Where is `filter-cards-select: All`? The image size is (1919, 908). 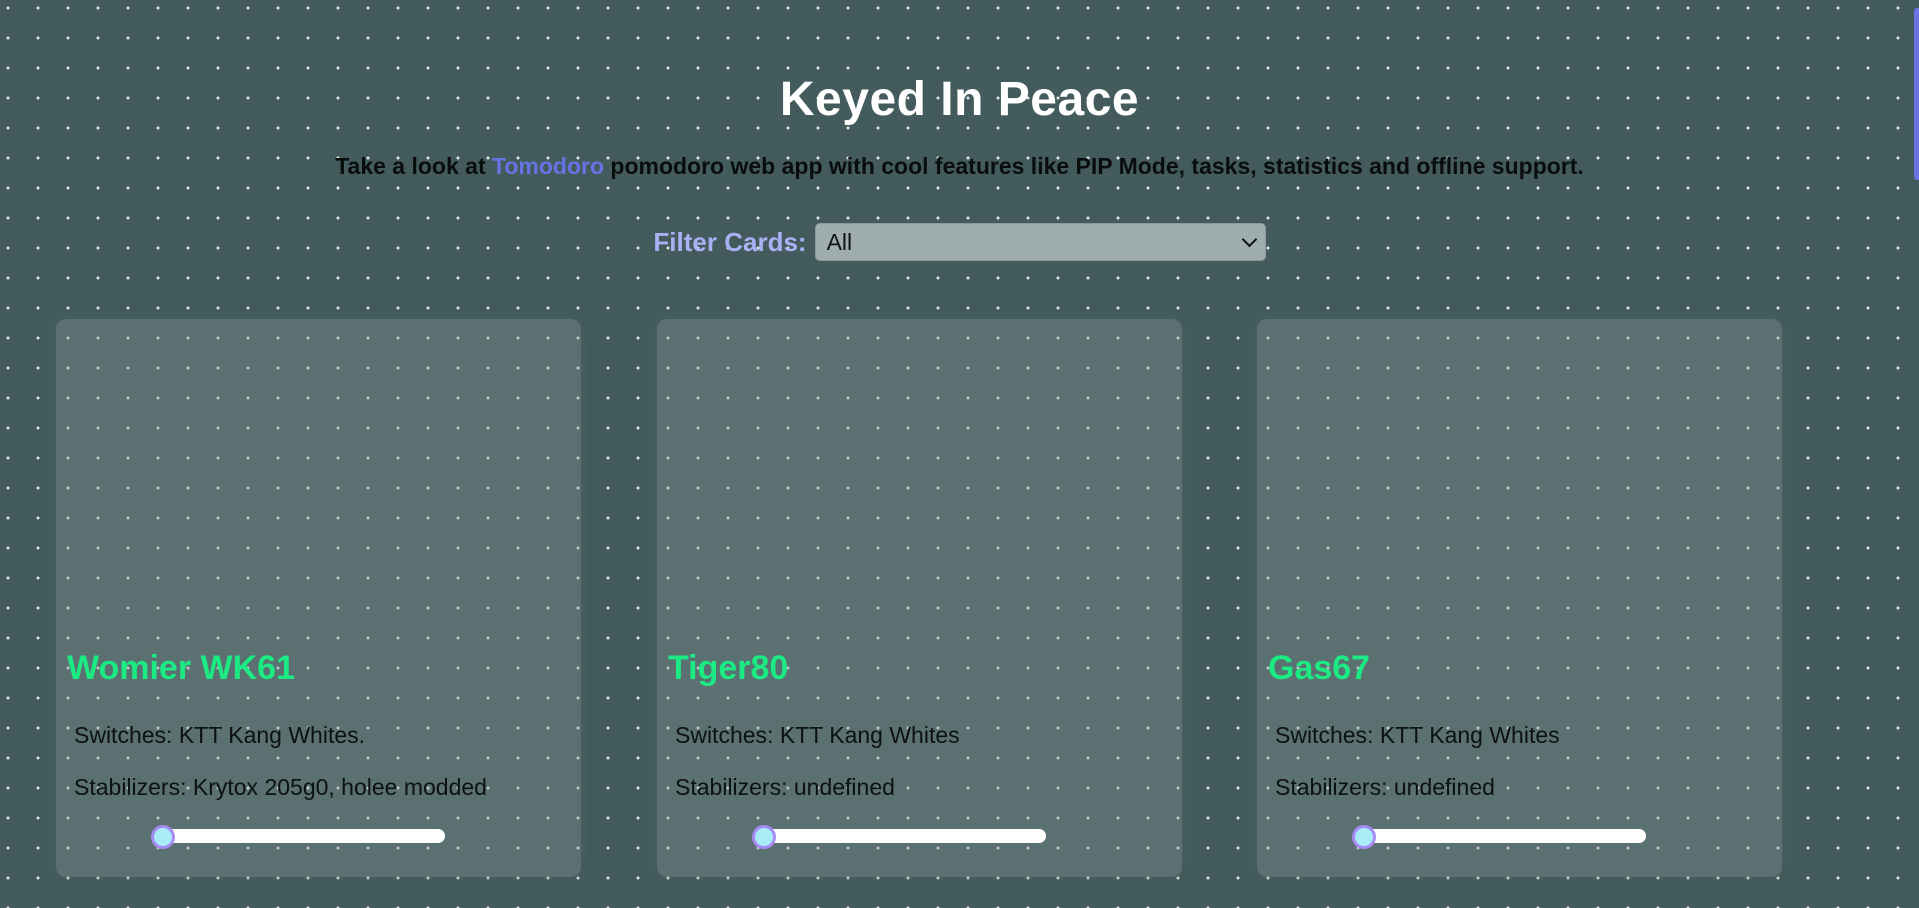 filter-cards-select: All is located at coordinates (1040, 242).